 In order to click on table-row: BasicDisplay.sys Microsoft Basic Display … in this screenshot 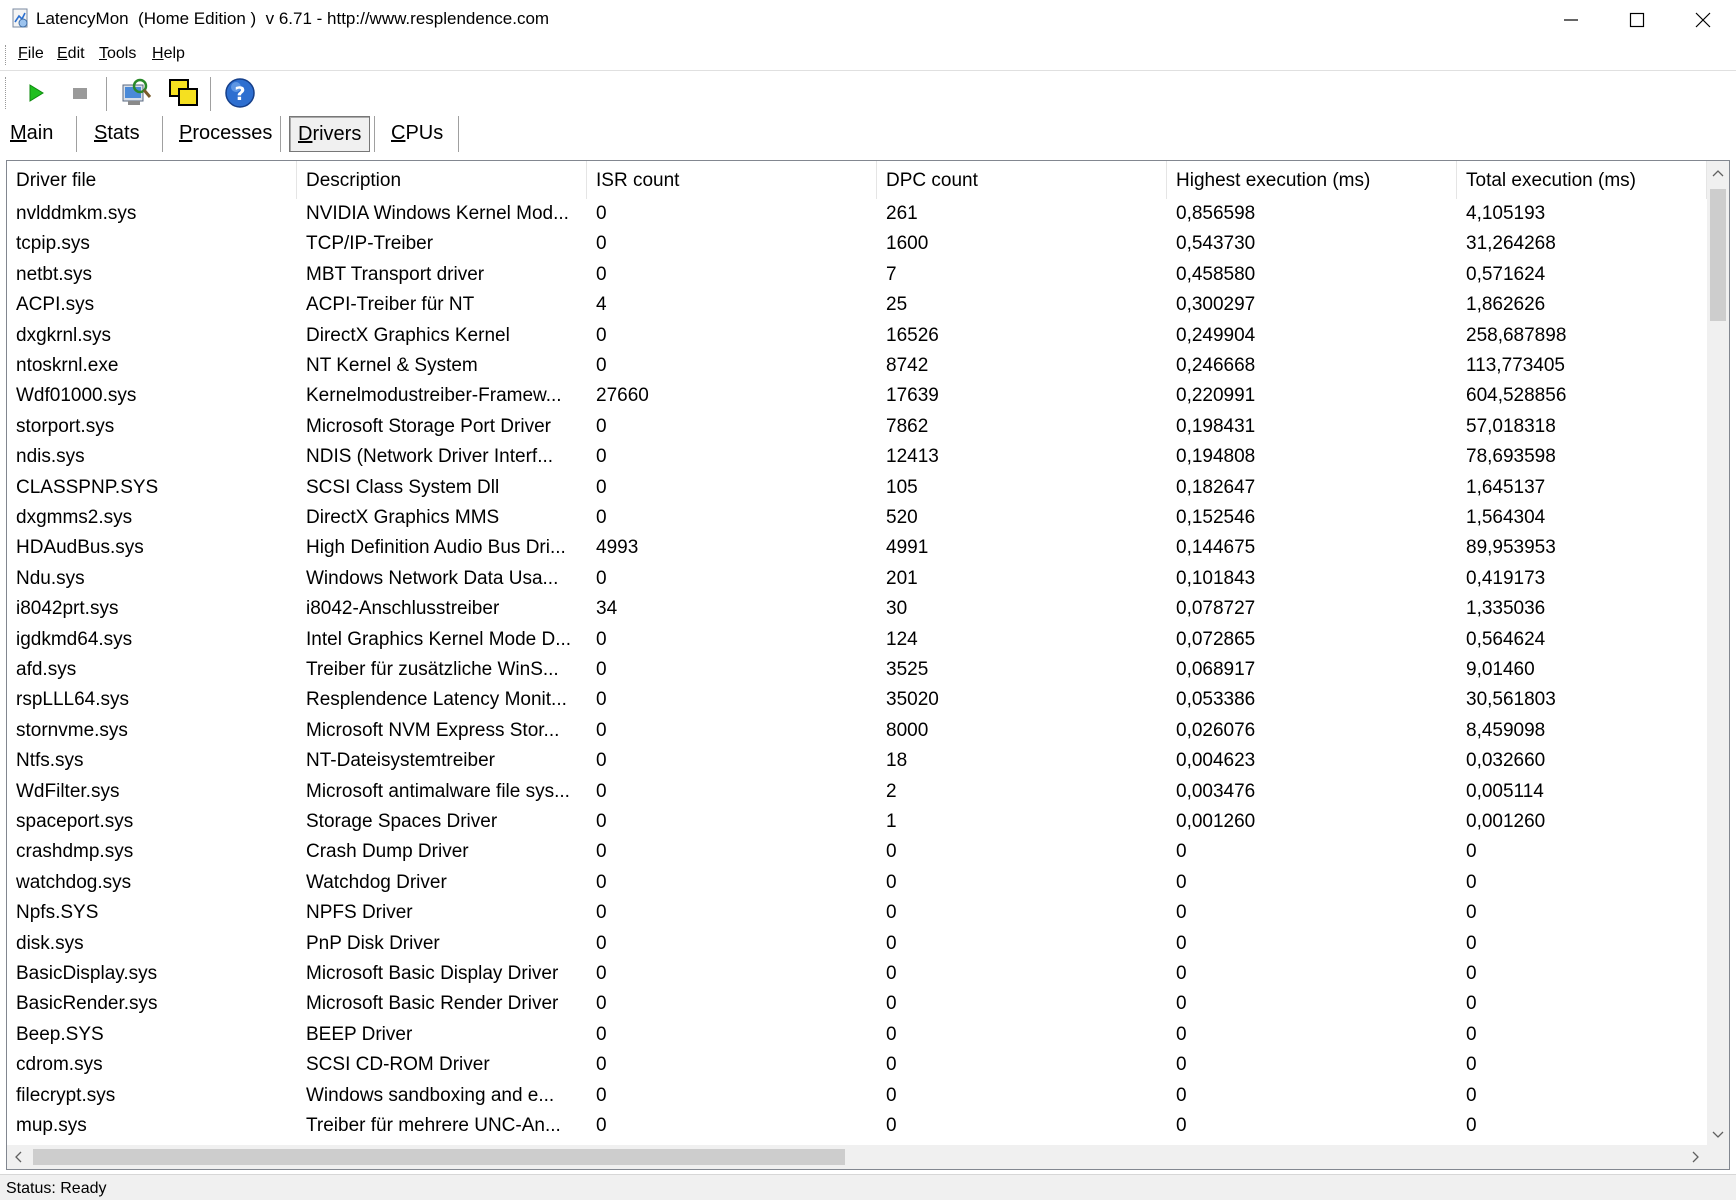, I will do `click(857, 974)`.